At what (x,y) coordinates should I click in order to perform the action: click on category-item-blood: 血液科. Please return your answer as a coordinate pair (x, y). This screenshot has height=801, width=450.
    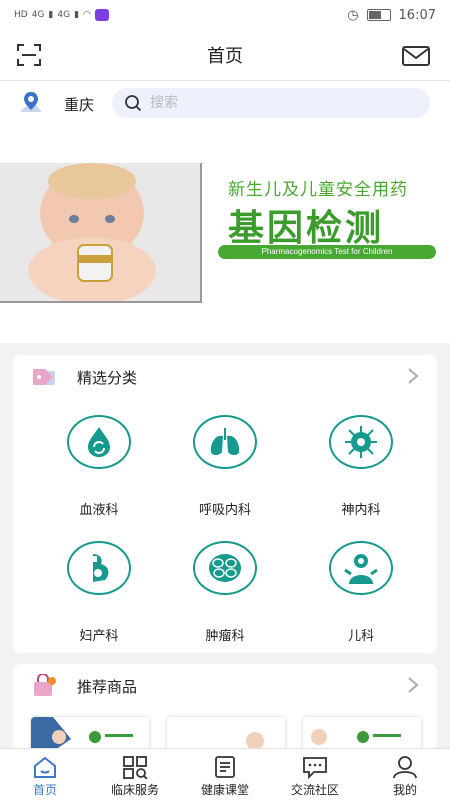
    Looking at the image, I should click on (101, 470).